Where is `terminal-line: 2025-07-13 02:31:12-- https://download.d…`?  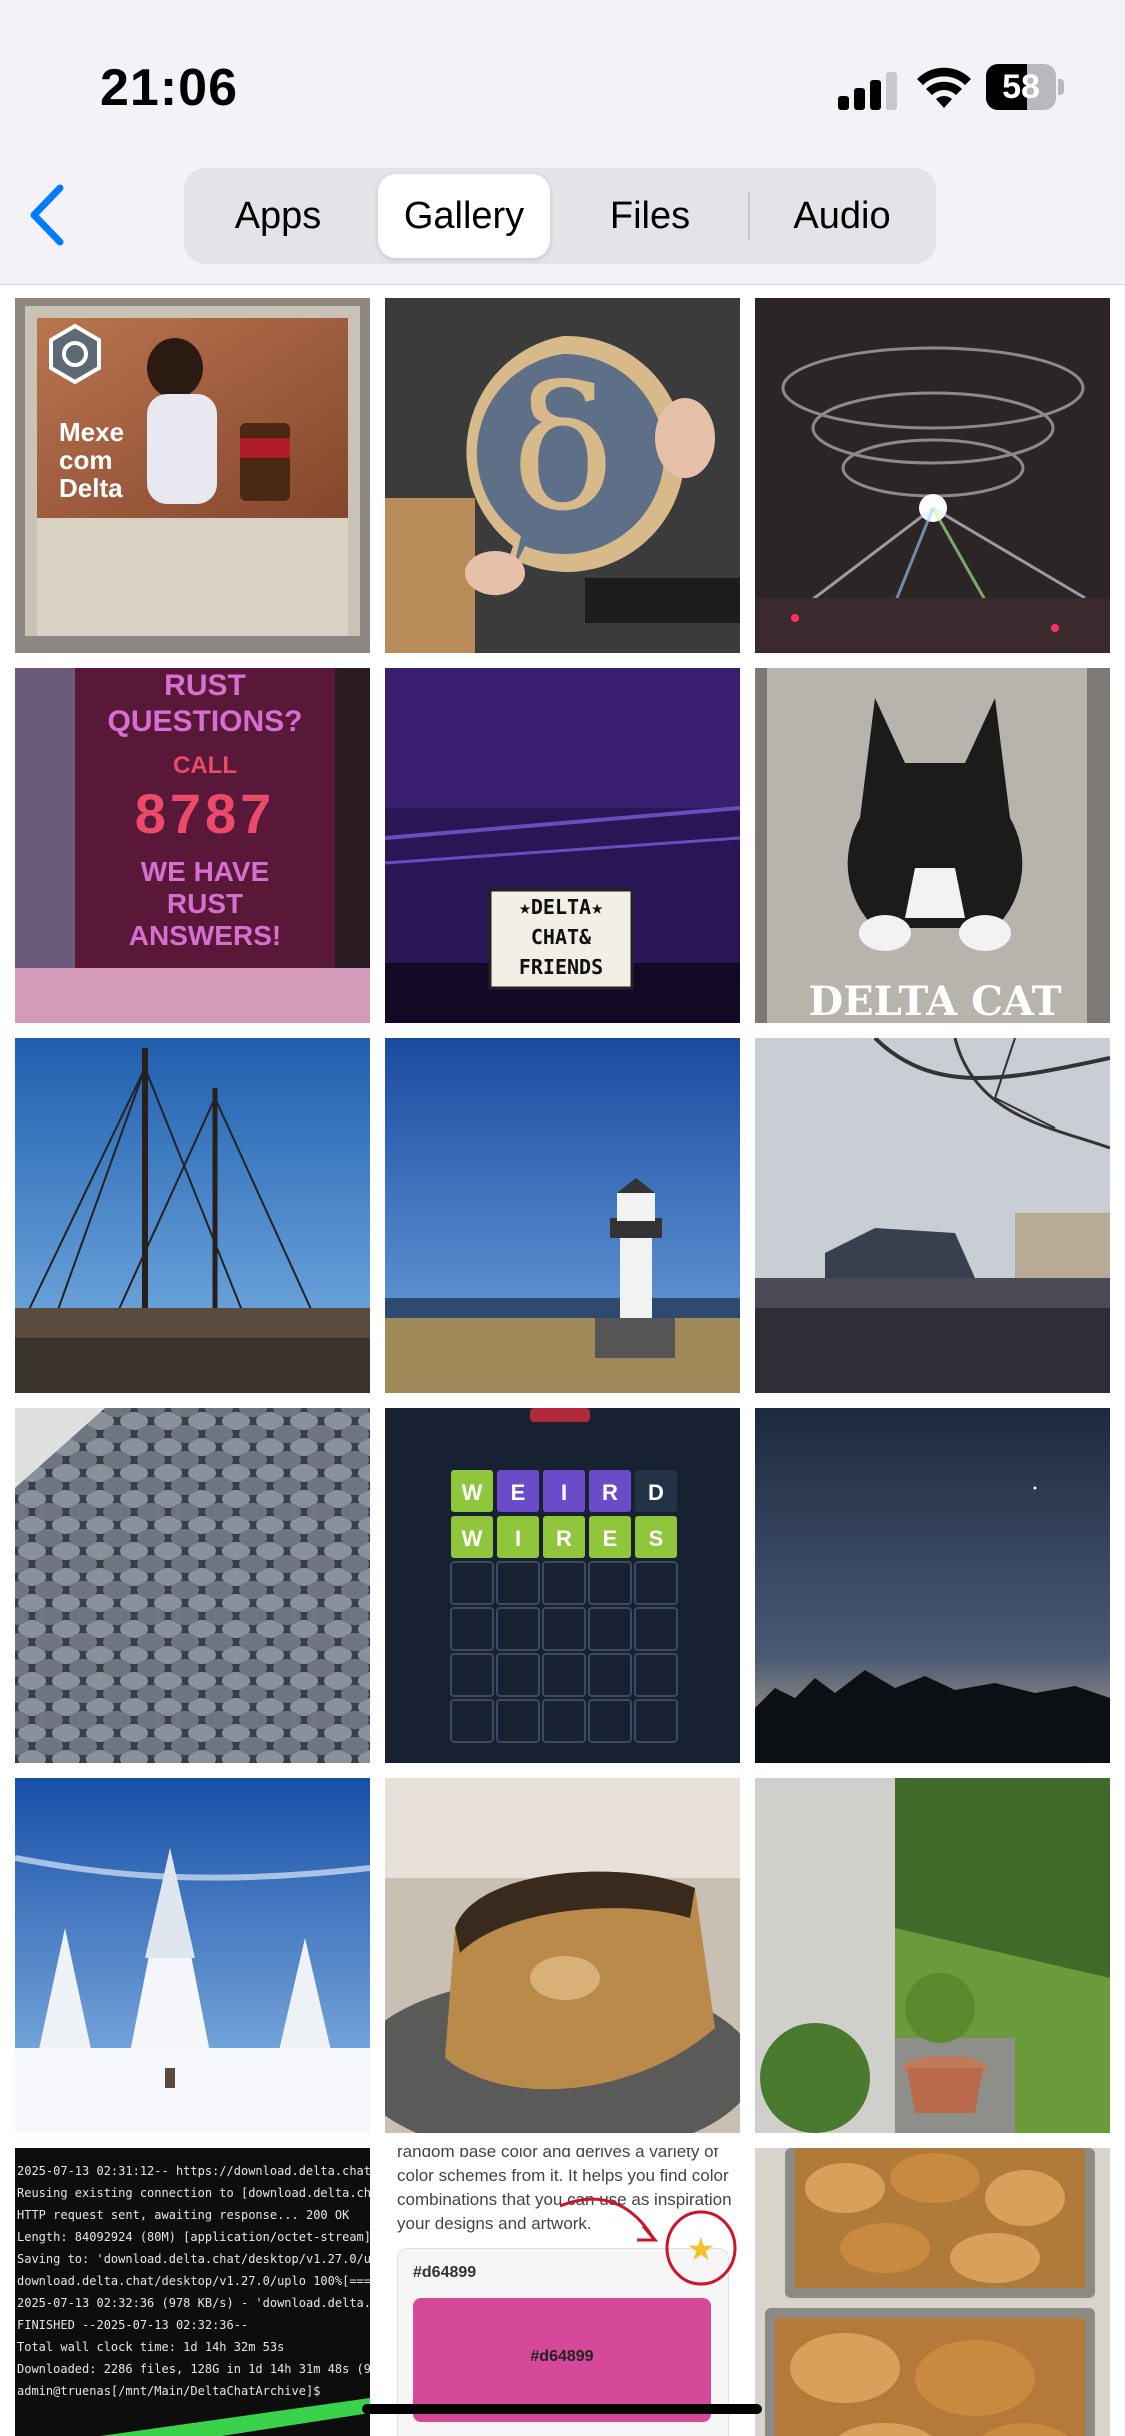 terminal-line: 2025-07-13 02:31:12-- https://download.d… is located at coordinates (193, 2171).